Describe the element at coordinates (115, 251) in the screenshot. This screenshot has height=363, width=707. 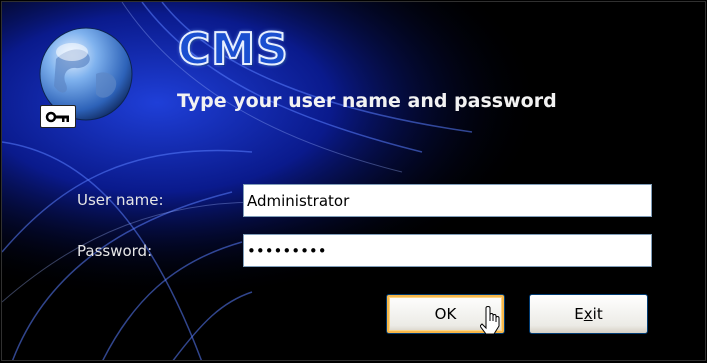
I see `password-label: Password:` at that location.